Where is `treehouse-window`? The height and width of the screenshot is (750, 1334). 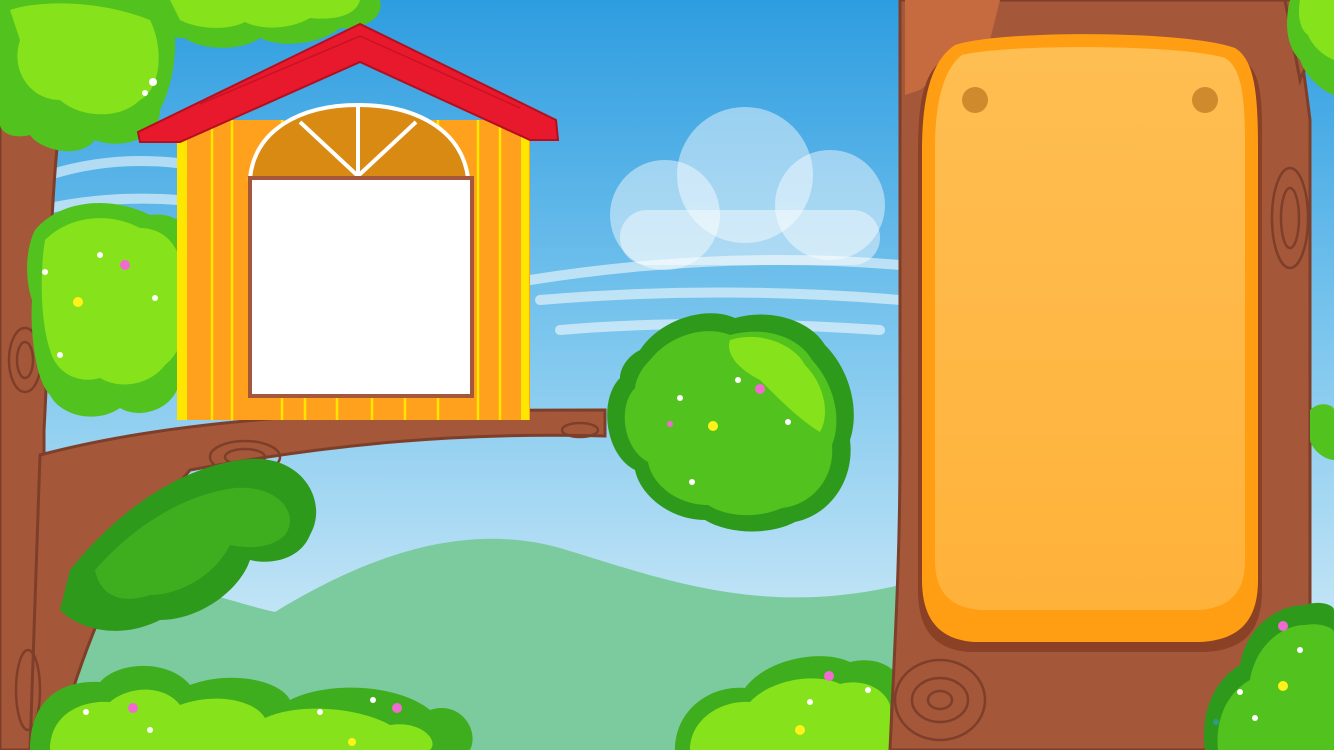
treehouse-window is located at coordinates (361, 287).